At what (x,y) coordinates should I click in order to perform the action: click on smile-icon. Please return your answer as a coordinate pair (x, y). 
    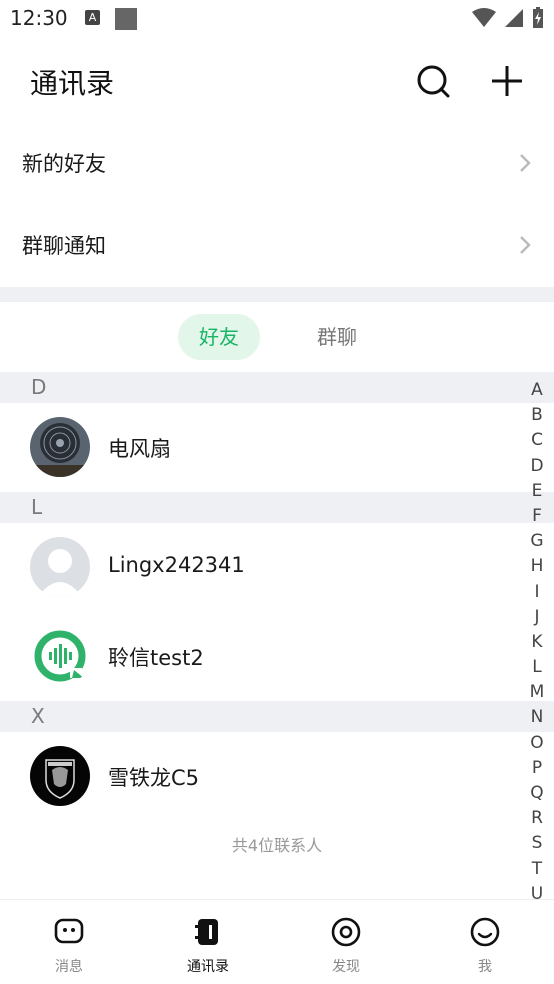
    Looking at the image, I should click on (485, 932).